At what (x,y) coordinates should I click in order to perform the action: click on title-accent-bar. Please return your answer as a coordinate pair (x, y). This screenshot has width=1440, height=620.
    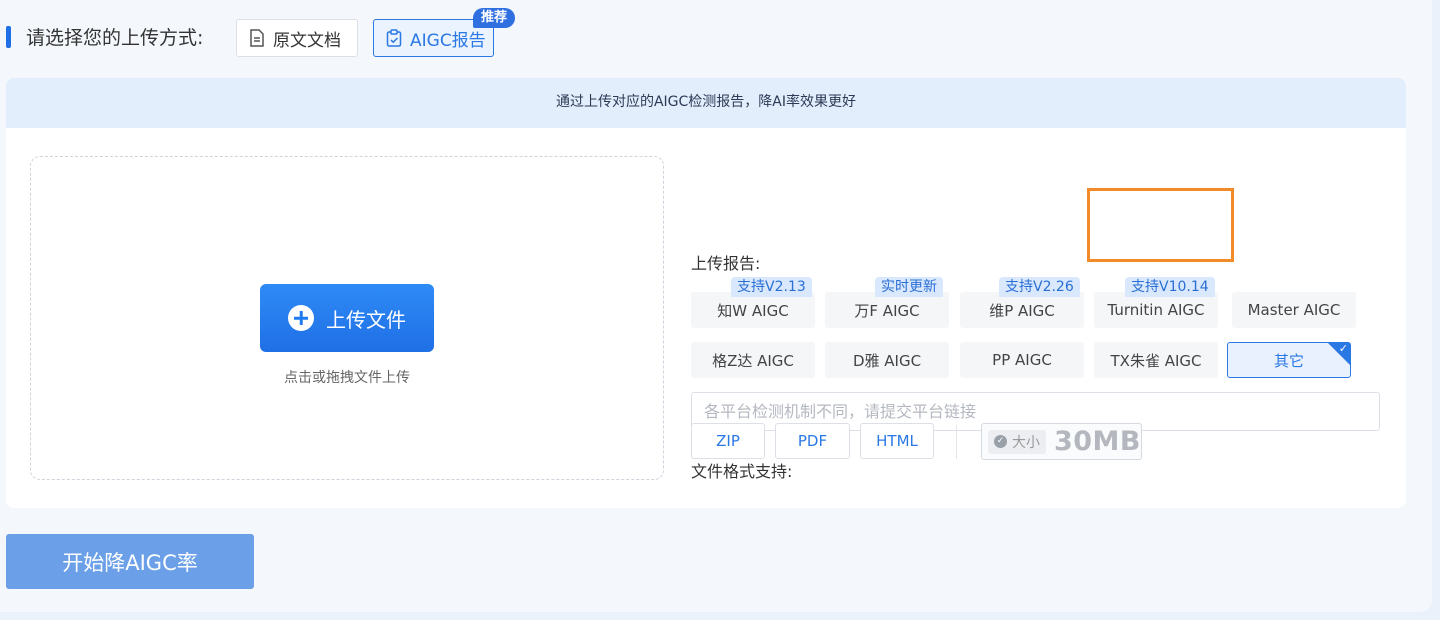
    Looking at the image, I should click on (8, 37).